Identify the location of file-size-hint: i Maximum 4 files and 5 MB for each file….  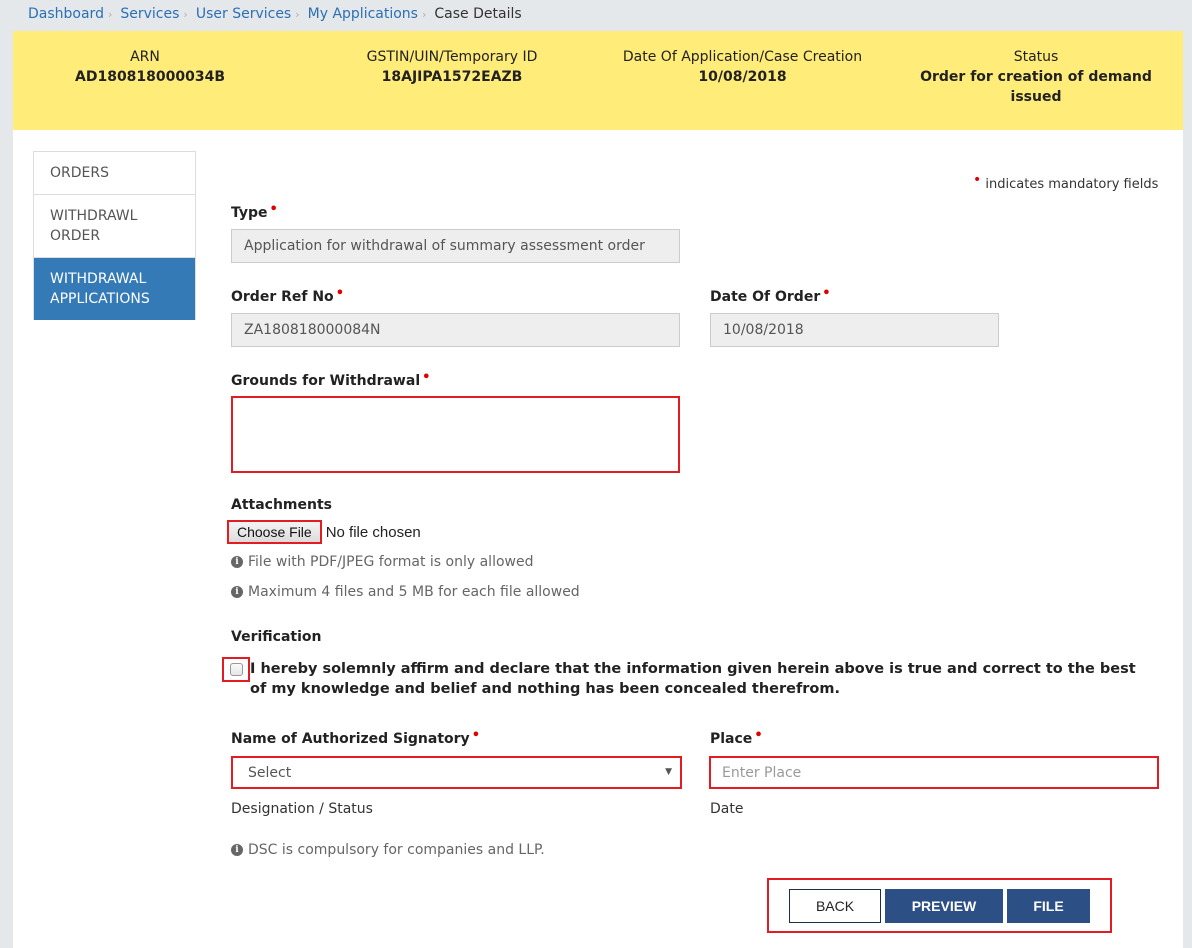
(405, 592).